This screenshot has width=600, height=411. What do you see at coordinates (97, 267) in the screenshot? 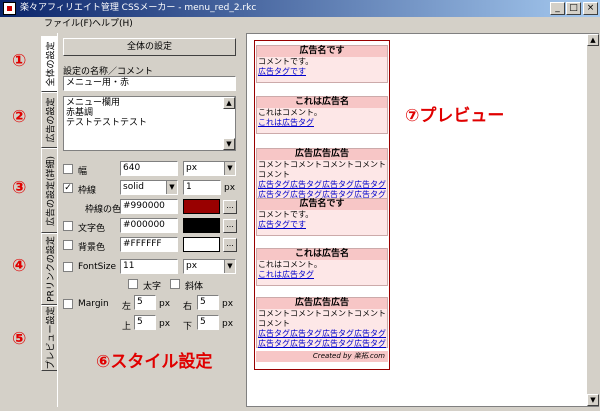
I see `fontsize-label: FontSize` at bounding box center [97, 267].